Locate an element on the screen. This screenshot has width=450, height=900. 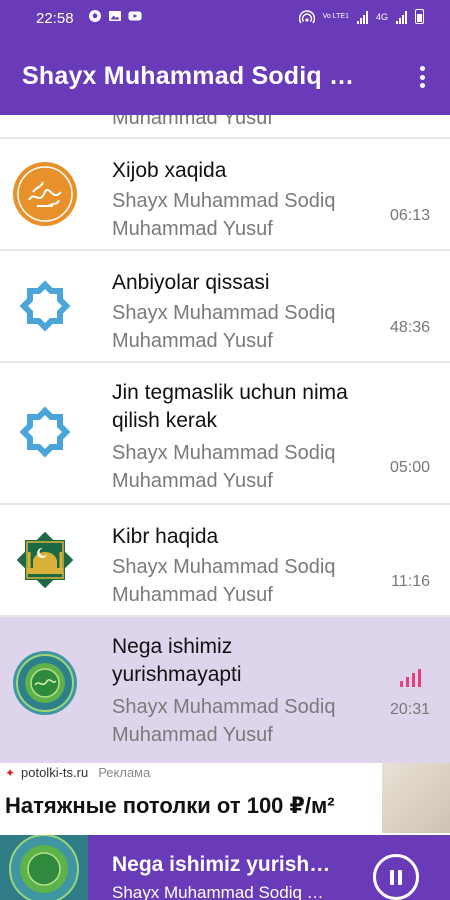
track-duration: 06:13 is located at coordinates (409, 215).